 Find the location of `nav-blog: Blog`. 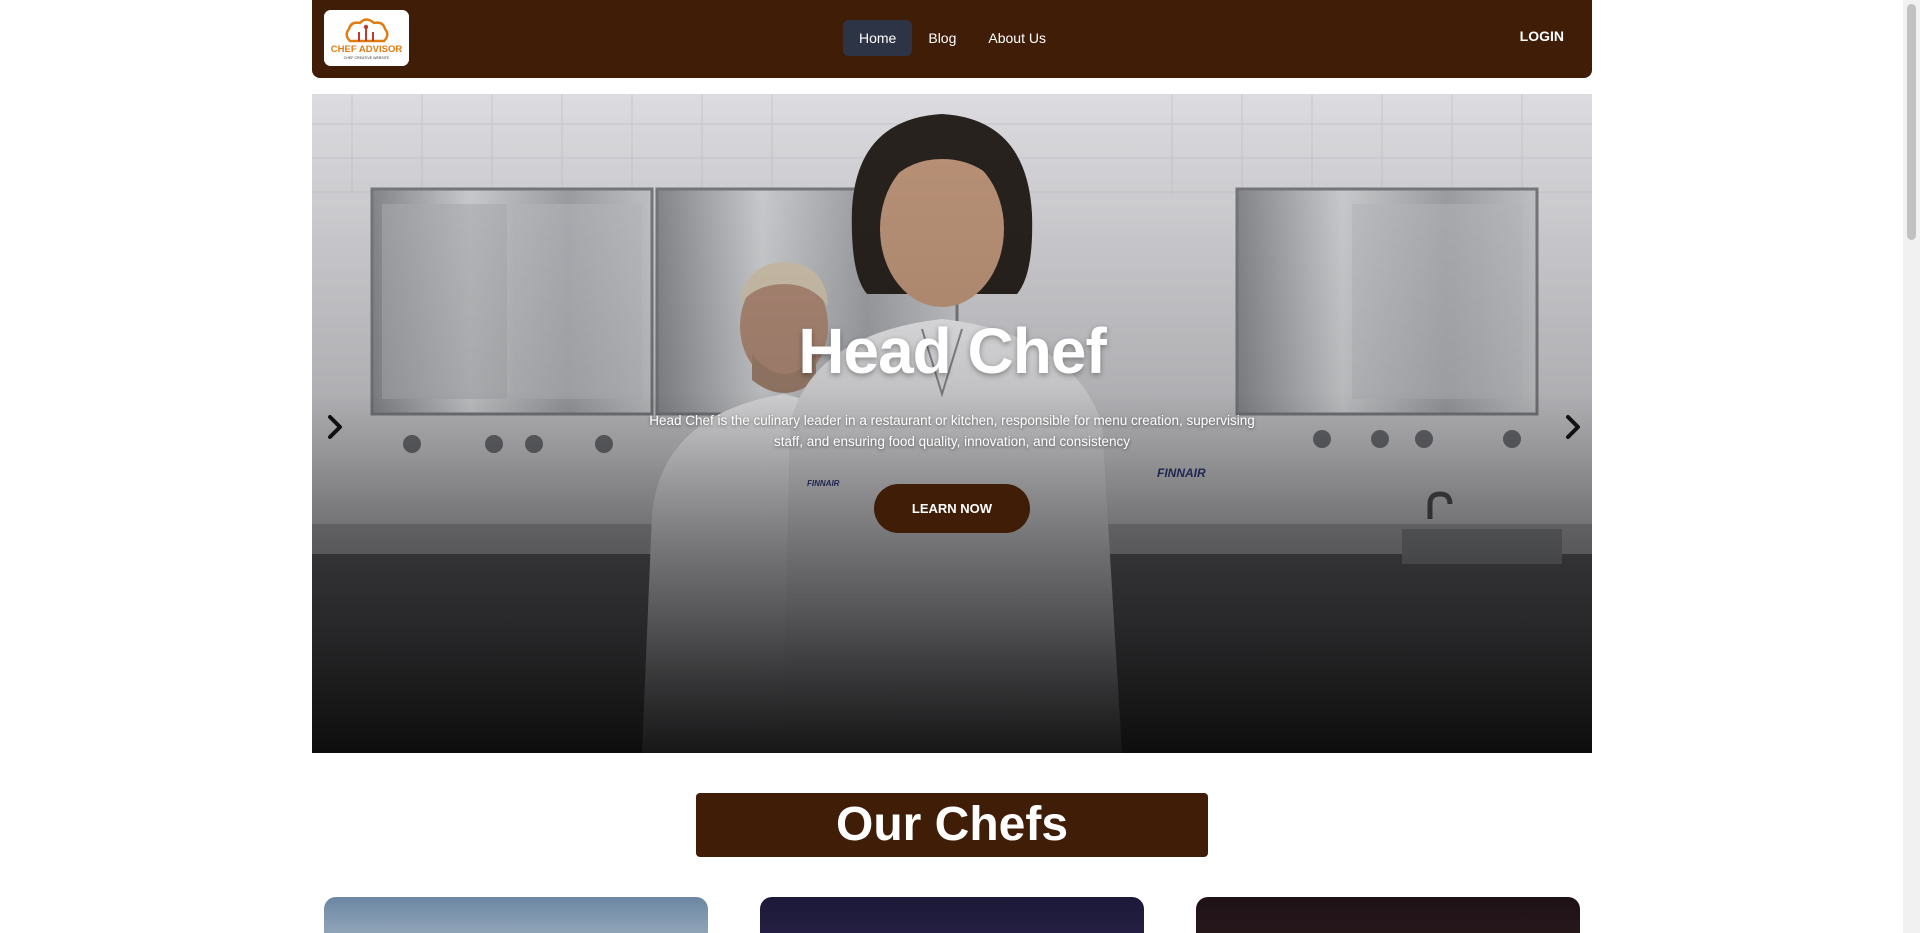

nav-blog: Blog is located at coordinates (942, 38).